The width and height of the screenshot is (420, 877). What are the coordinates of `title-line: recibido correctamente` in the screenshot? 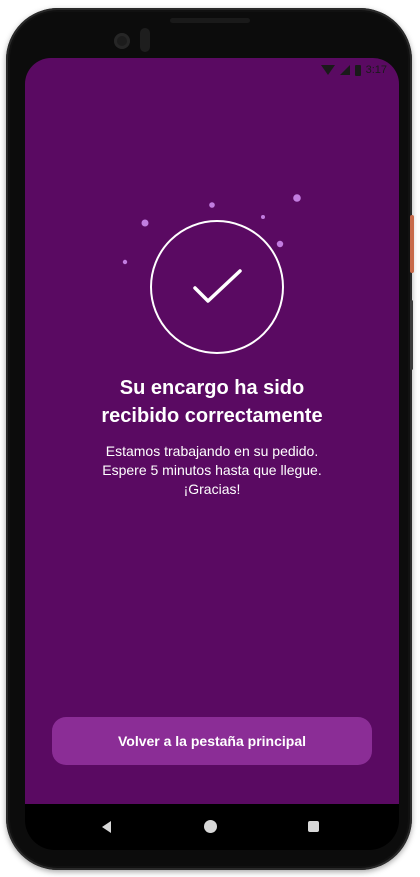 It's located at (212, 416).